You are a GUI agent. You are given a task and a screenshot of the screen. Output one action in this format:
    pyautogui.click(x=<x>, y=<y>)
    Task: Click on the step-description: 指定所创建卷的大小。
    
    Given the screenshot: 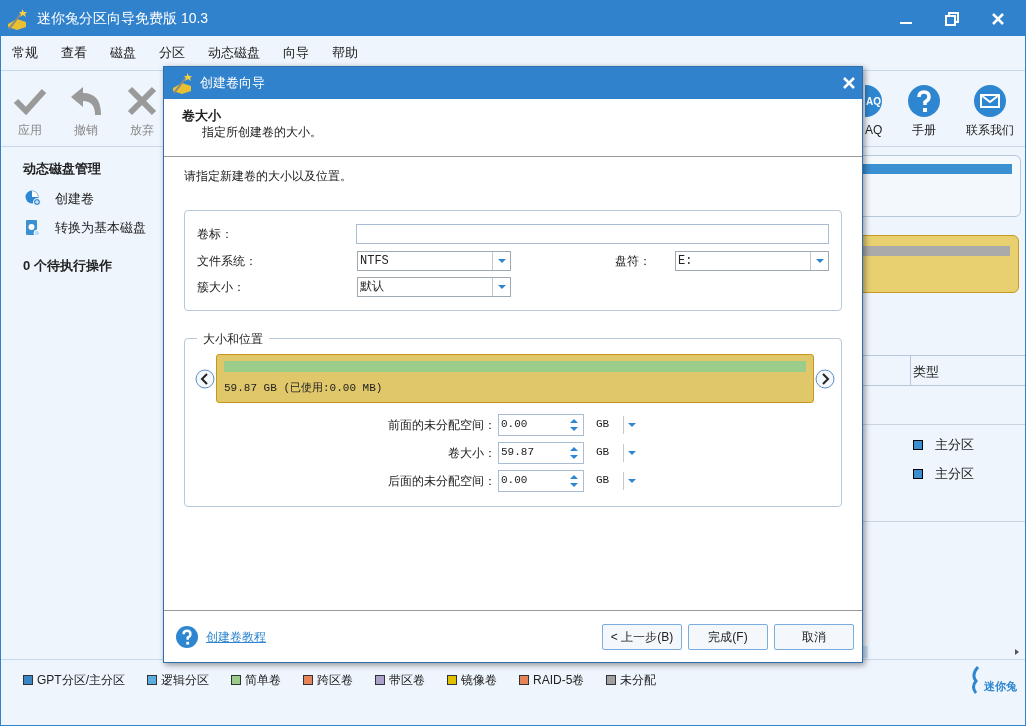 What is the action you would take?
    pyautogui.click(x=262, y=132)
    